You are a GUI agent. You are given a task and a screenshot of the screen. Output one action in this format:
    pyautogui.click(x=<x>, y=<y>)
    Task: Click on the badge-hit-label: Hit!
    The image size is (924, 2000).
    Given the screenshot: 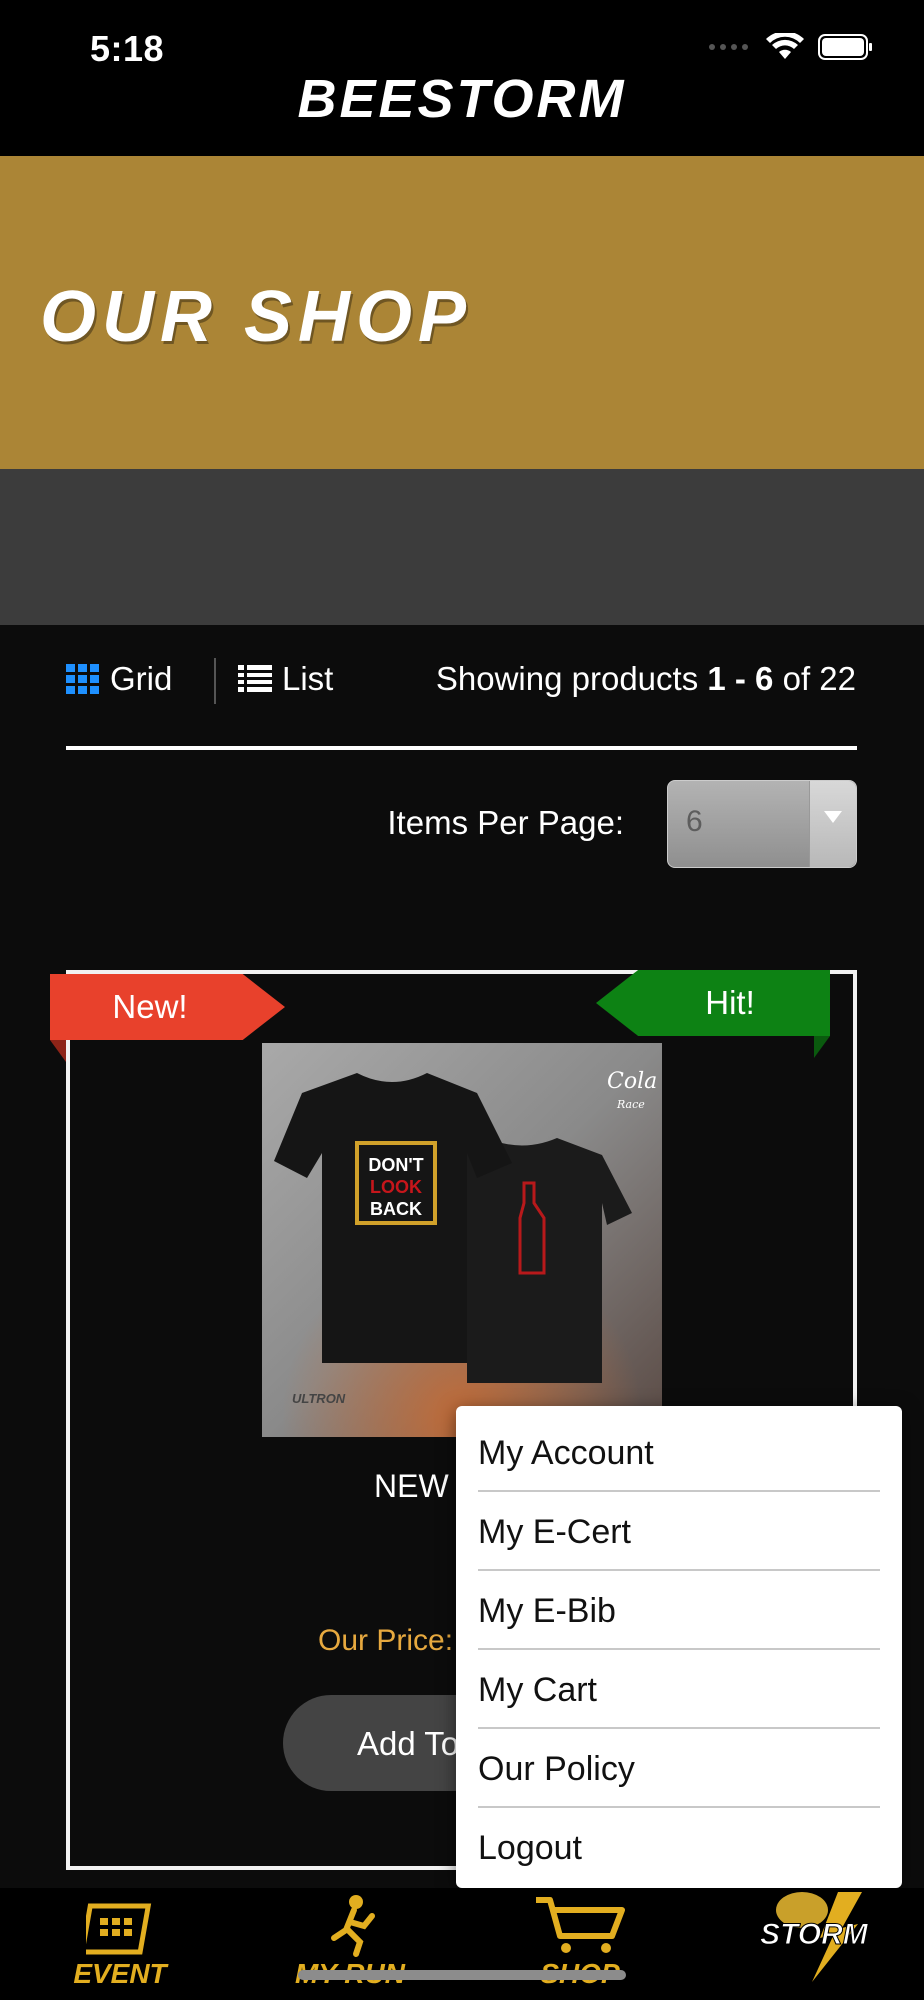 What is the action you would take?
    pyautogui.click(x=730, y=1002)
    